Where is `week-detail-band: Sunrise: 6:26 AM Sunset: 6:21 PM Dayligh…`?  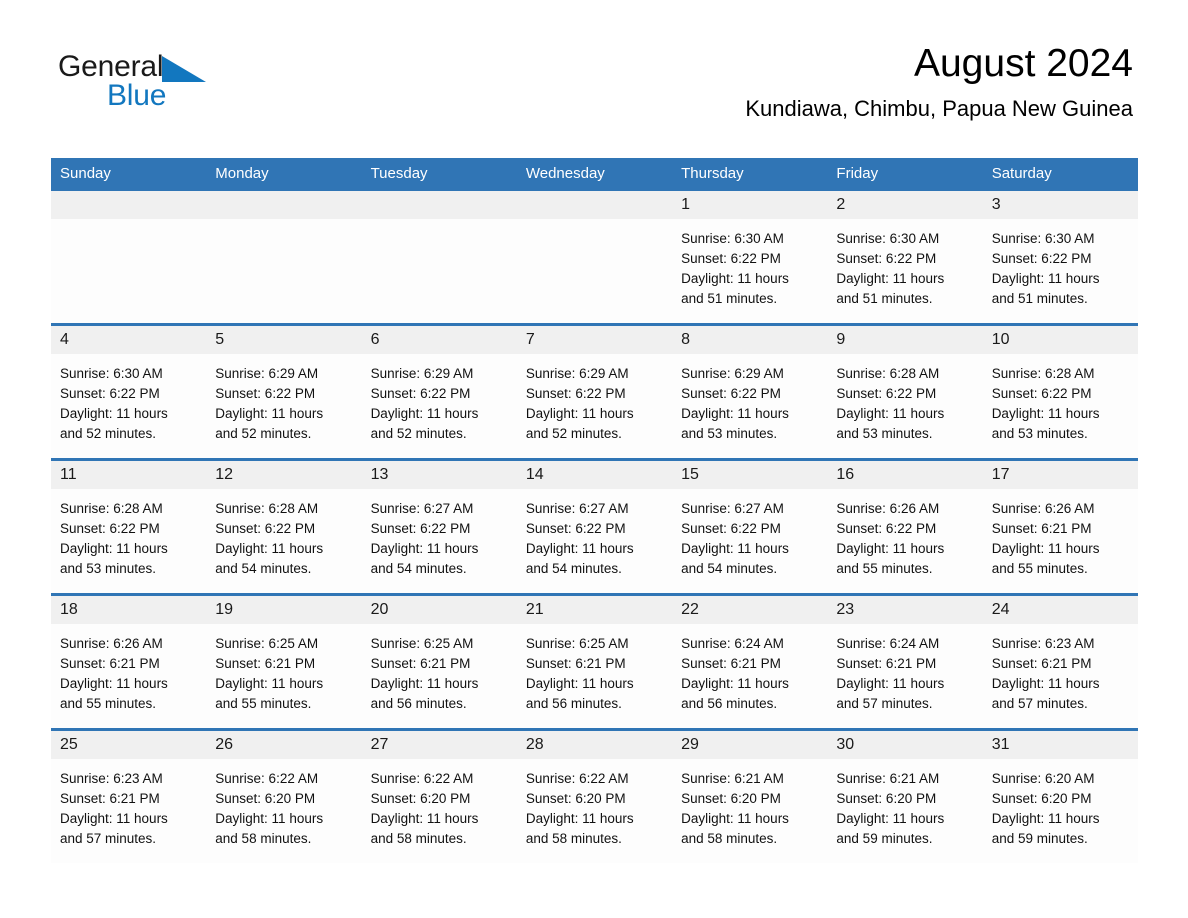
week-detail-band: Sunrise: 6:26 AM Sunset: 6:21 PM Dayligh… is located at coordinates (594, 676).